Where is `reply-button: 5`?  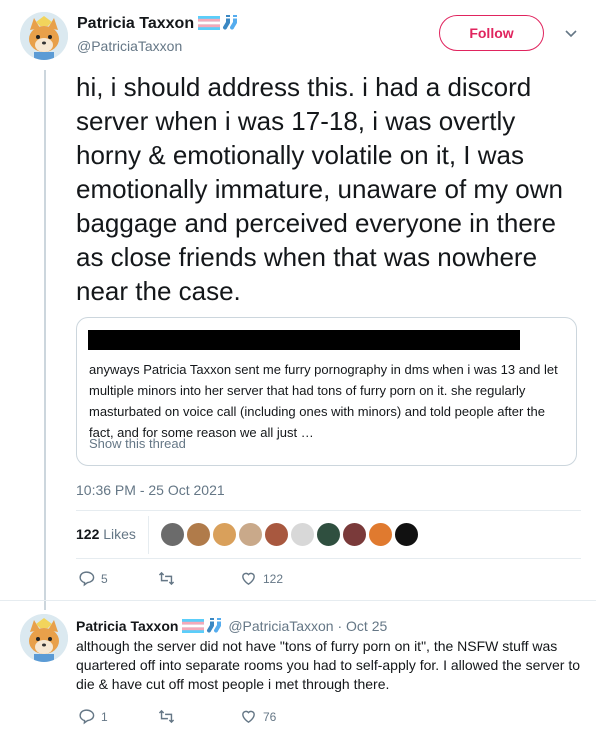 reply-button: 5 is located at coordinates (93, 578).